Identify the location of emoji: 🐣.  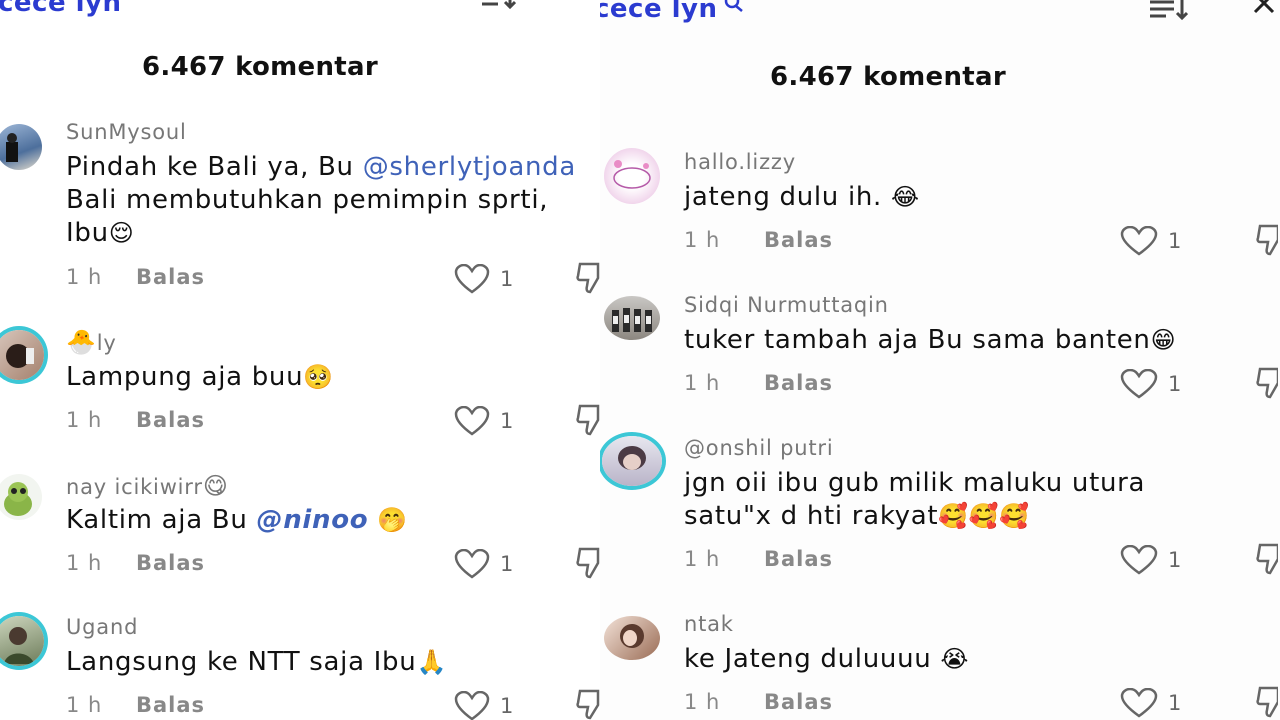
(81, 342).